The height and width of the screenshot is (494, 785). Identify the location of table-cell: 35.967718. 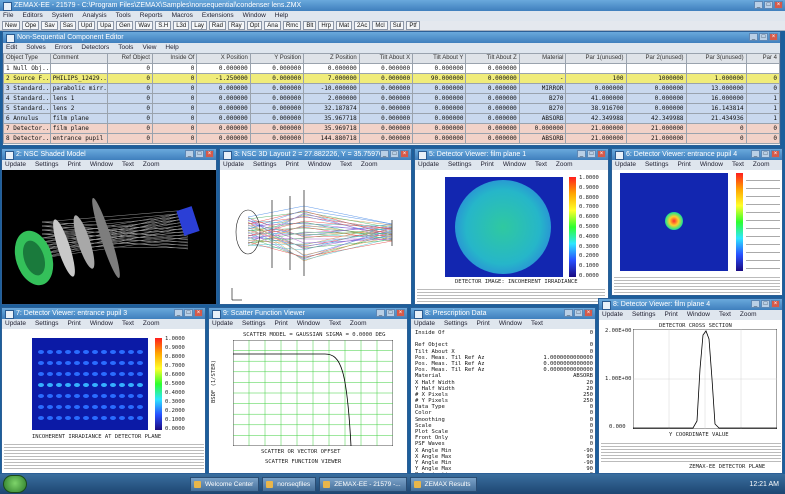
(331, 118).